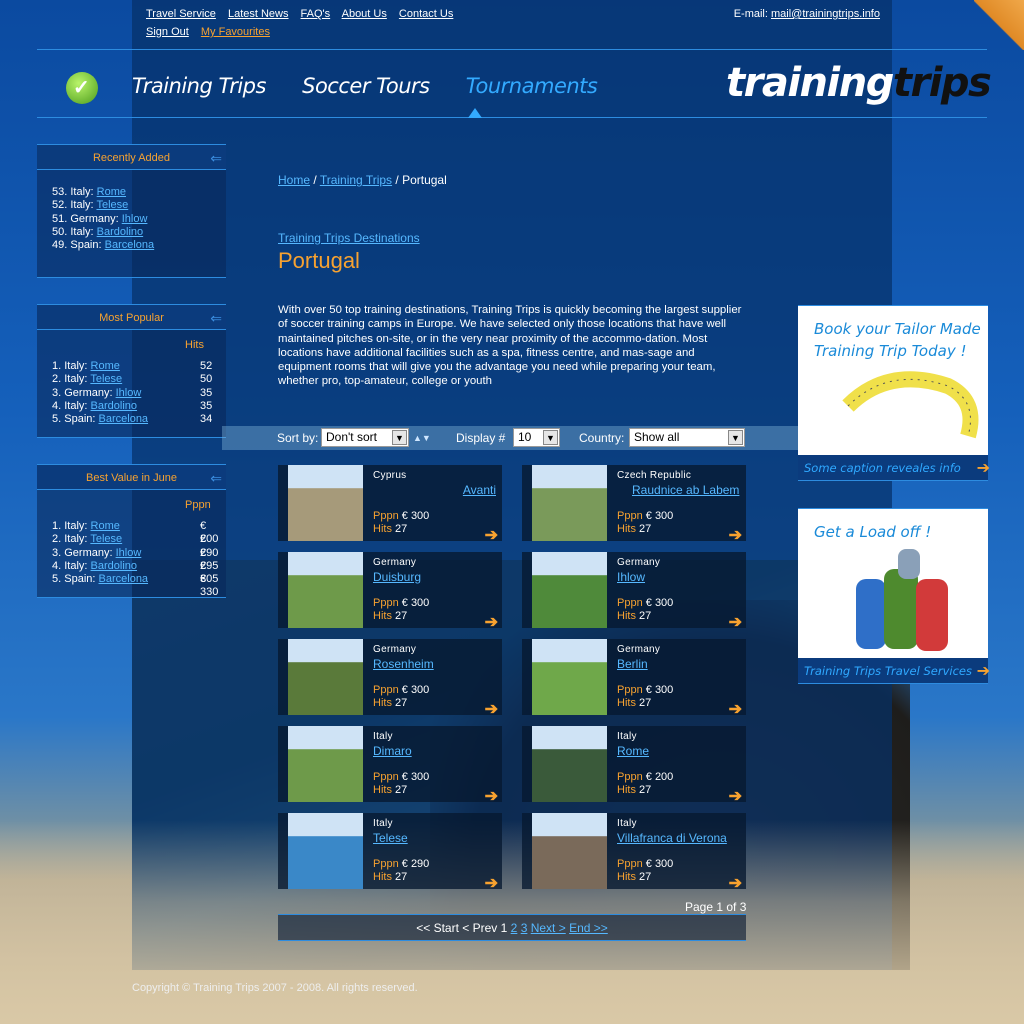 The height and width of the screenshot is (1024, 1024). Describe the element at coordinates (532, 86) in the screenshot. I see `nav-tournaments: Tournaments` at that location.